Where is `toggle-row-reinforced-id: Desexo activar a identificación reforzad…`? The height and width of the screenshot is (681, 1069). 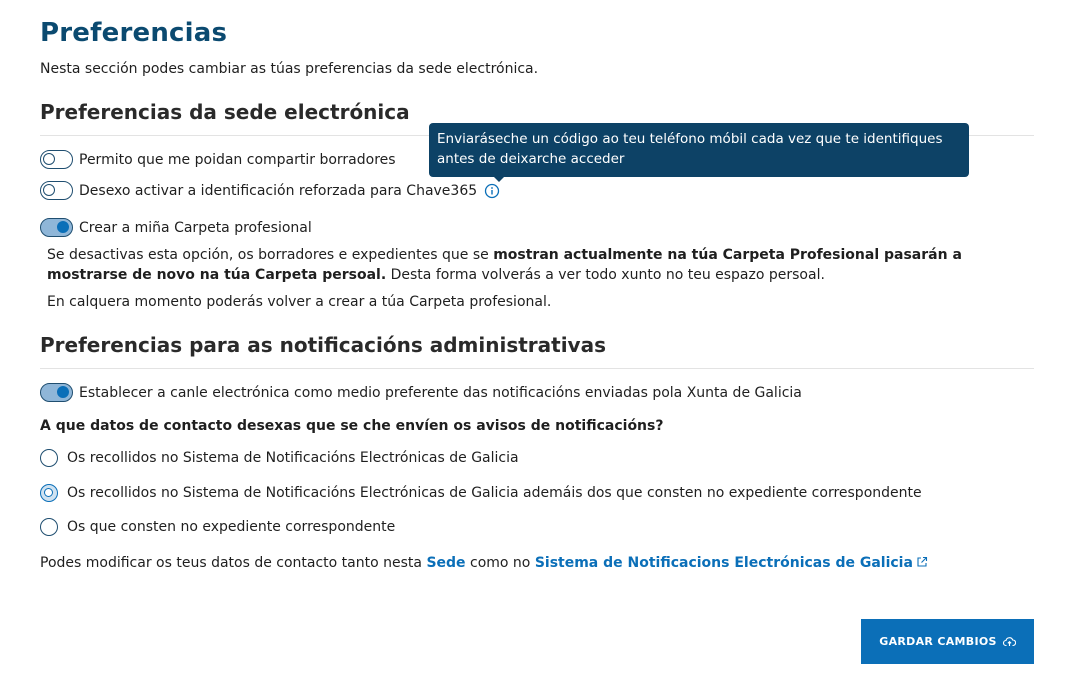
toggle-row-reinforced-id: Desexo activar a identificación reforzad… is located at coordinates (270, 190).